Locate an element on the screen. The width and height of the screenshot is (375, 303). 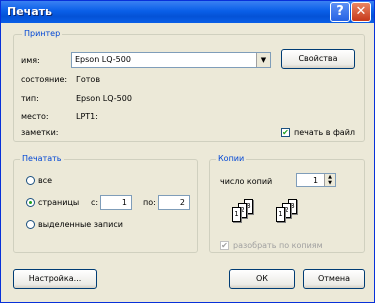
close-button: ✕ is located at coordinates (361, 12).